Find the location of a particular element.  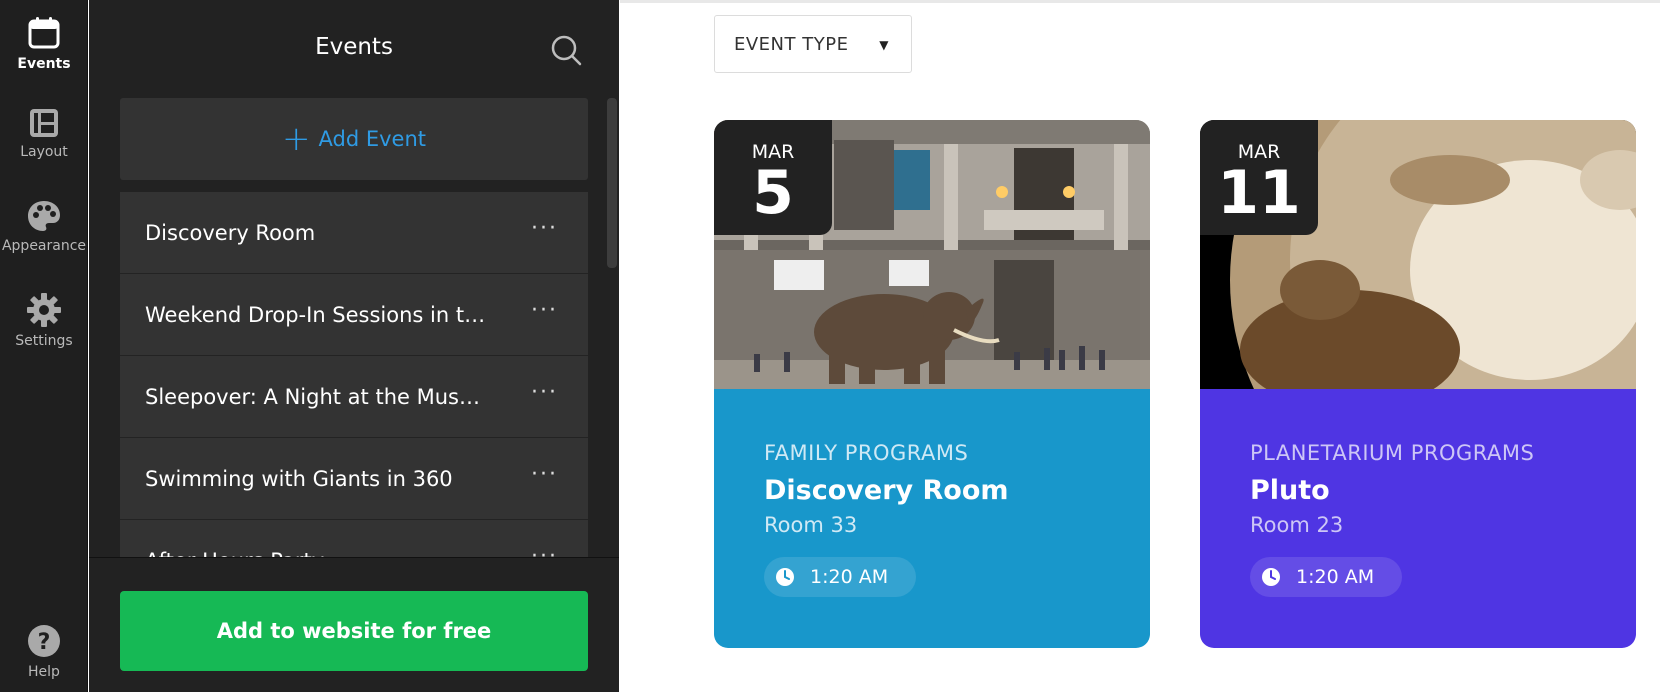

layout-icon is located at coordinates (44, 123).